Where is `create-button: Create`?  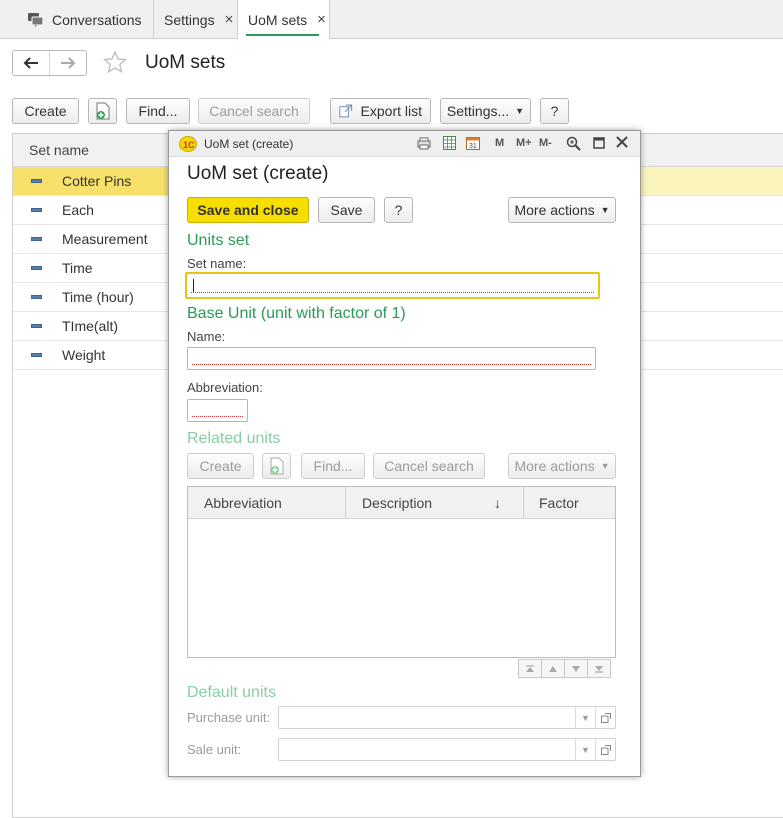
create-button: Create is located at coordinates (45, 111).